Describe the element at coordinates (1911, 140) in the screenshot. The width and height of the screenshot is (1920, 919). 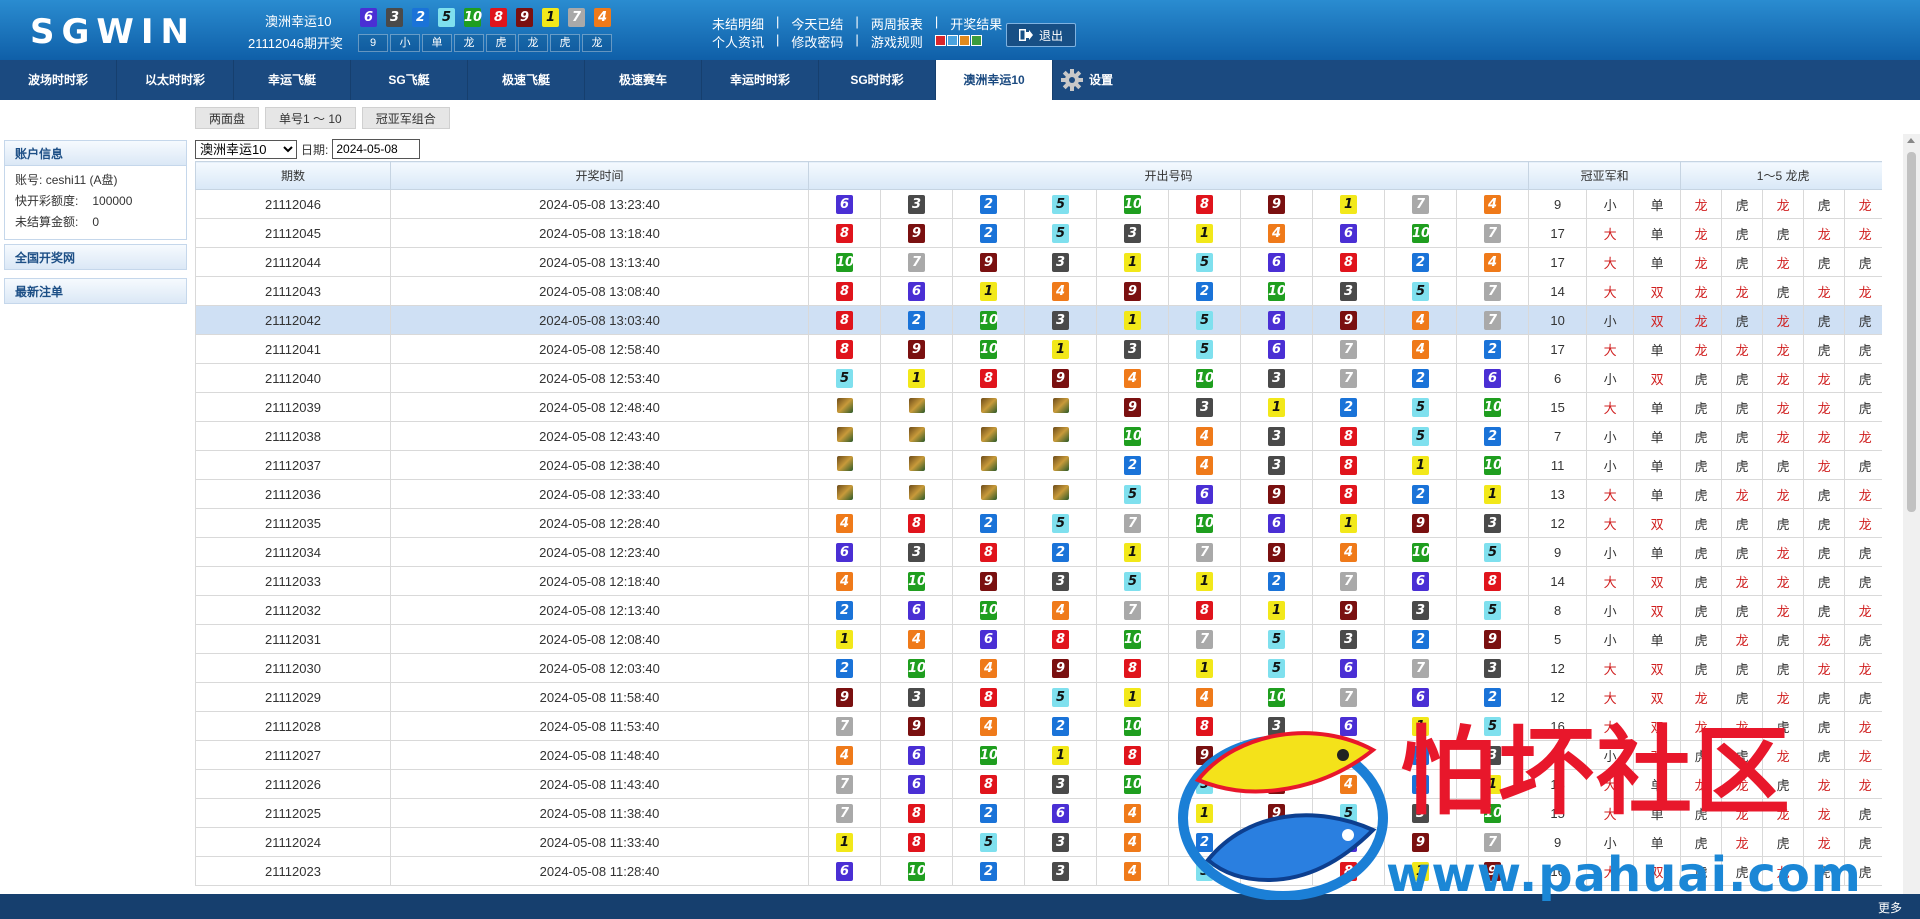
I see `scroll-up-arrow-icon` at that location.